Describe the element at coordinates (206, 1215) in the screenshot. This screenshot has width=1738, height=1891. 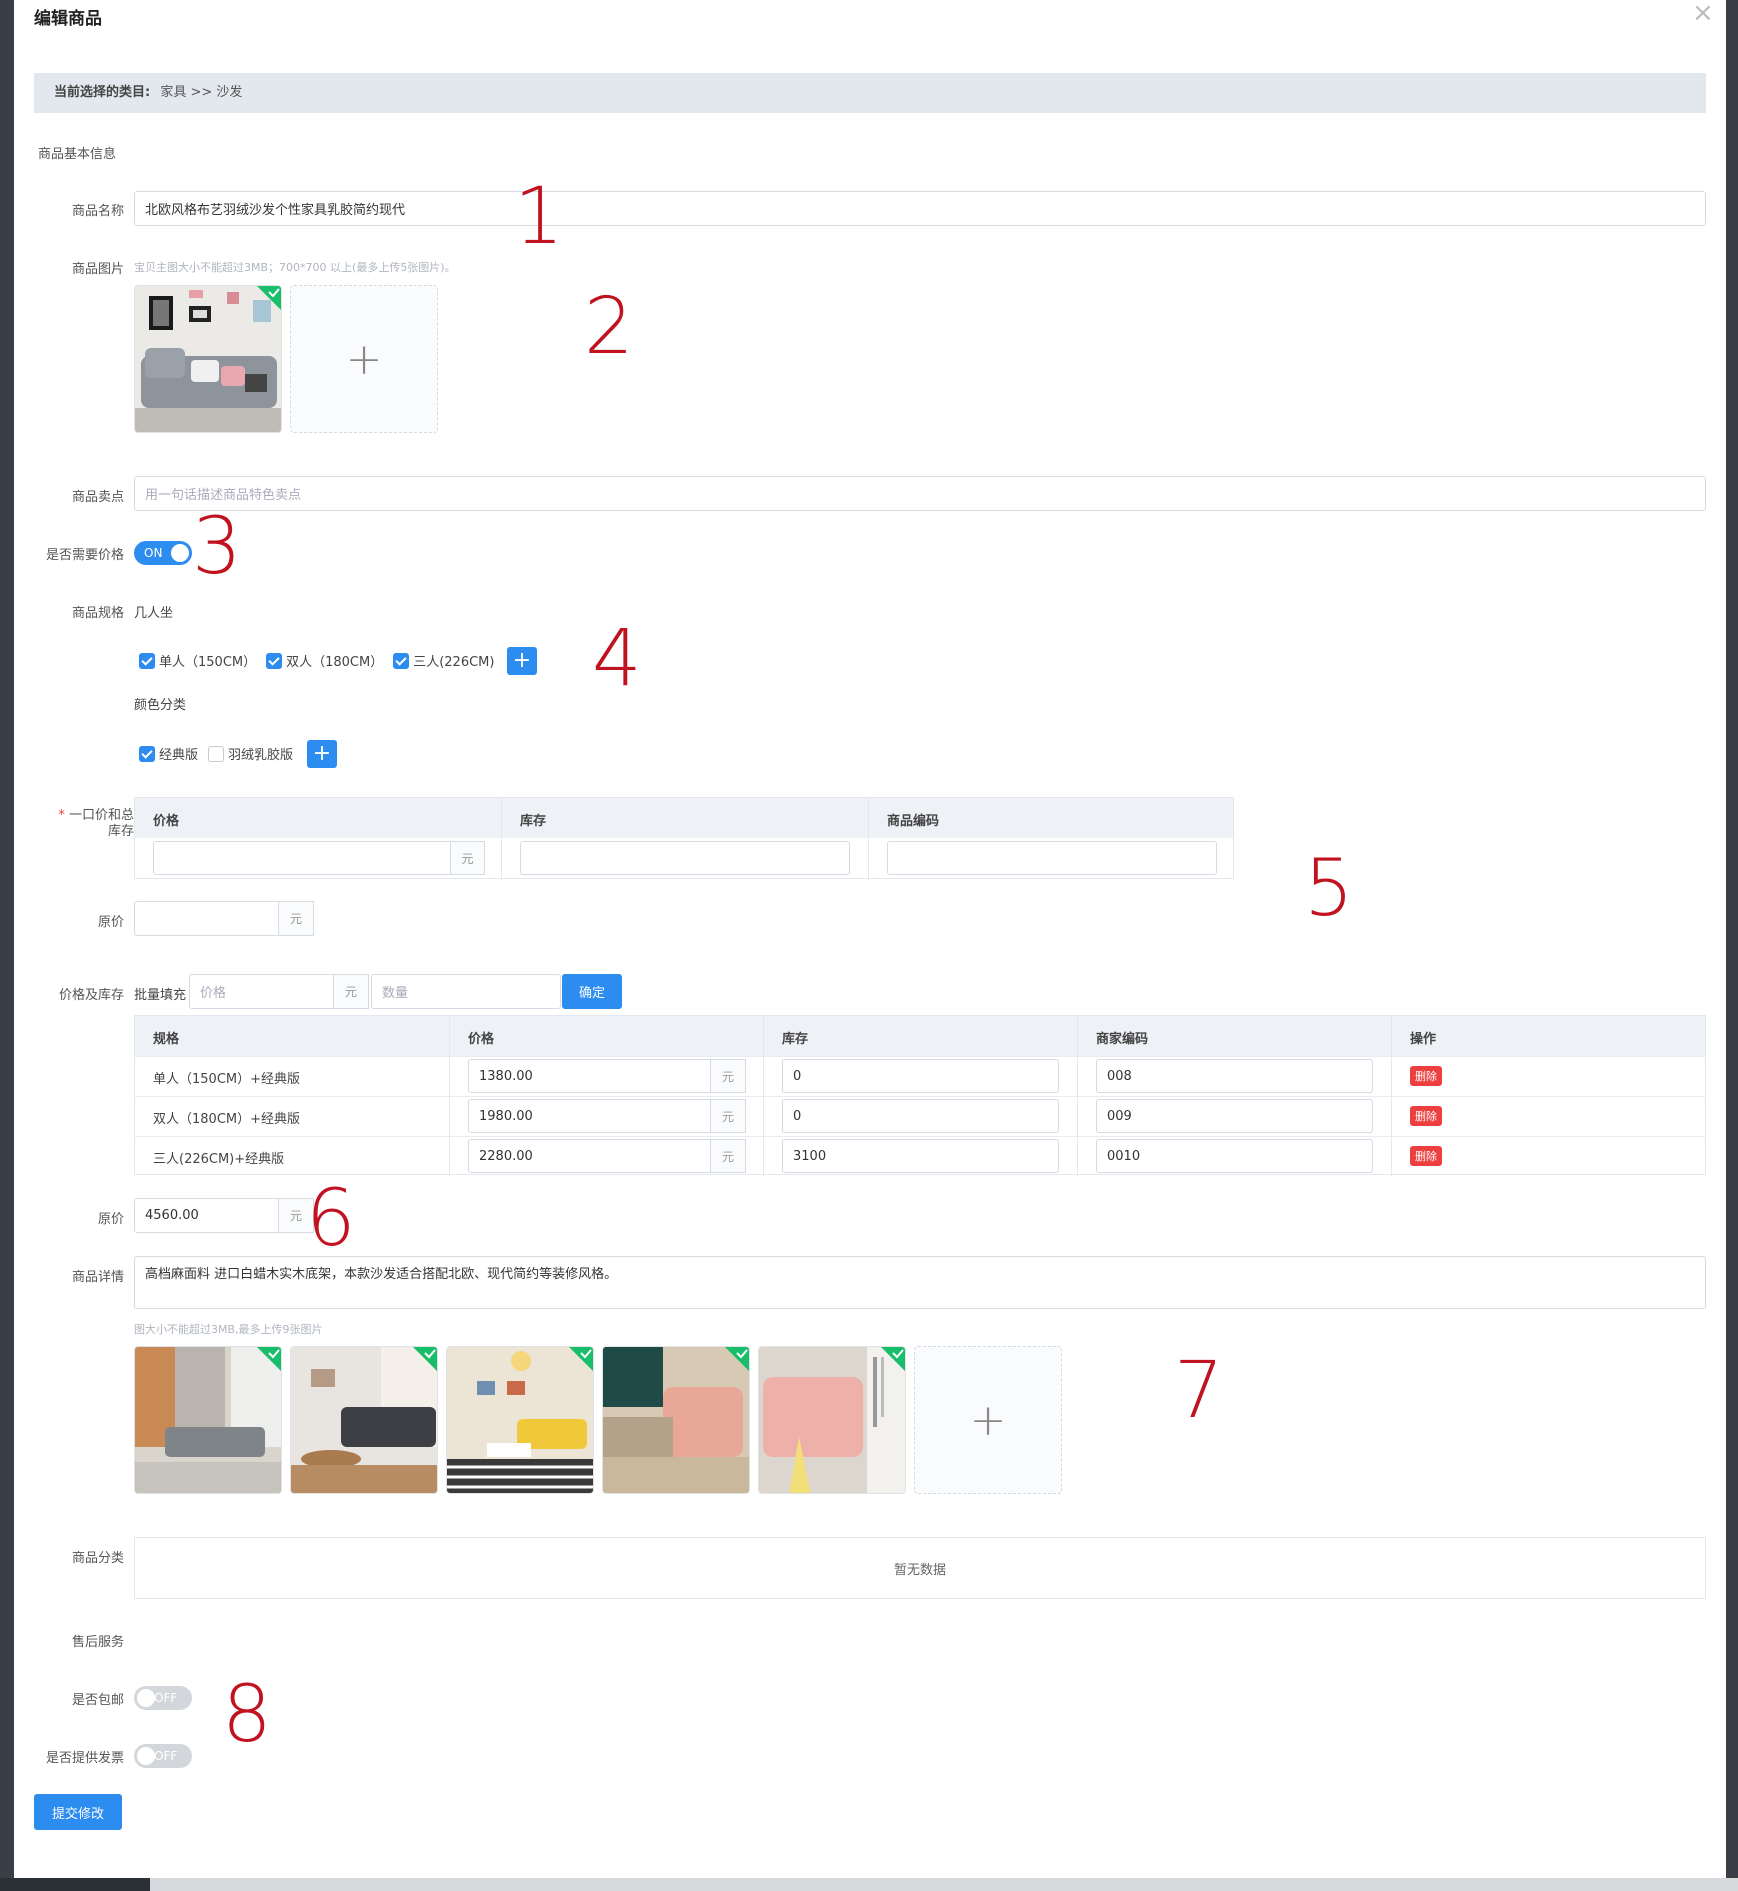
I see `original-price-input: 4560.00` at that location.